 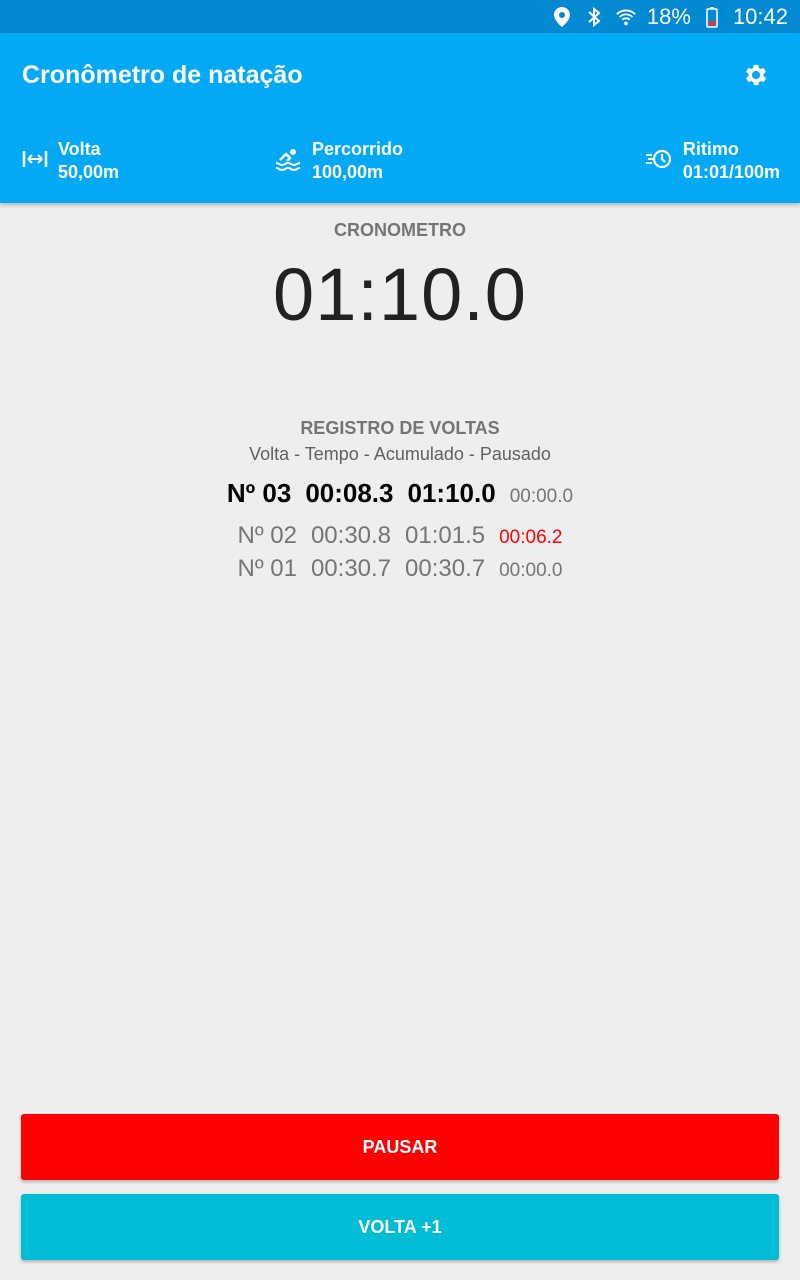 What do you see at coordinates (351, 568) in the screenshot?
I see `lap-time: 00:30.7` at bounding box center [351, 568].